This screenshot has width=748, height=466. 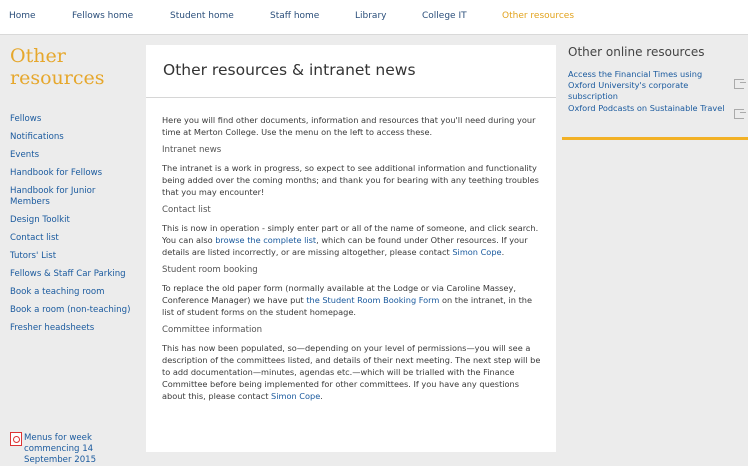 I want to click on sidebar-item-car-parking: Fellows & Staff Car Parking, so click(x=72, y=274).